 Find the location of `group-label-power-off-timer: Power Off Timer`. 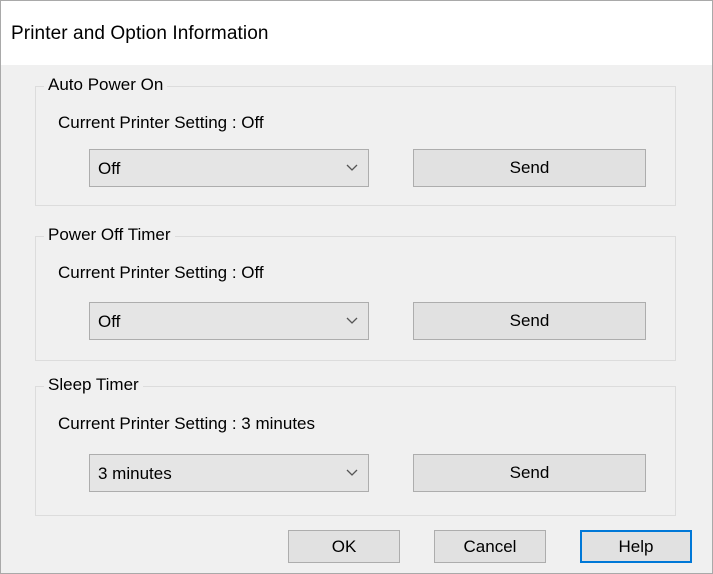

group-label-power-off-timer: Power Off Timer is located at coordinates (109, 235).